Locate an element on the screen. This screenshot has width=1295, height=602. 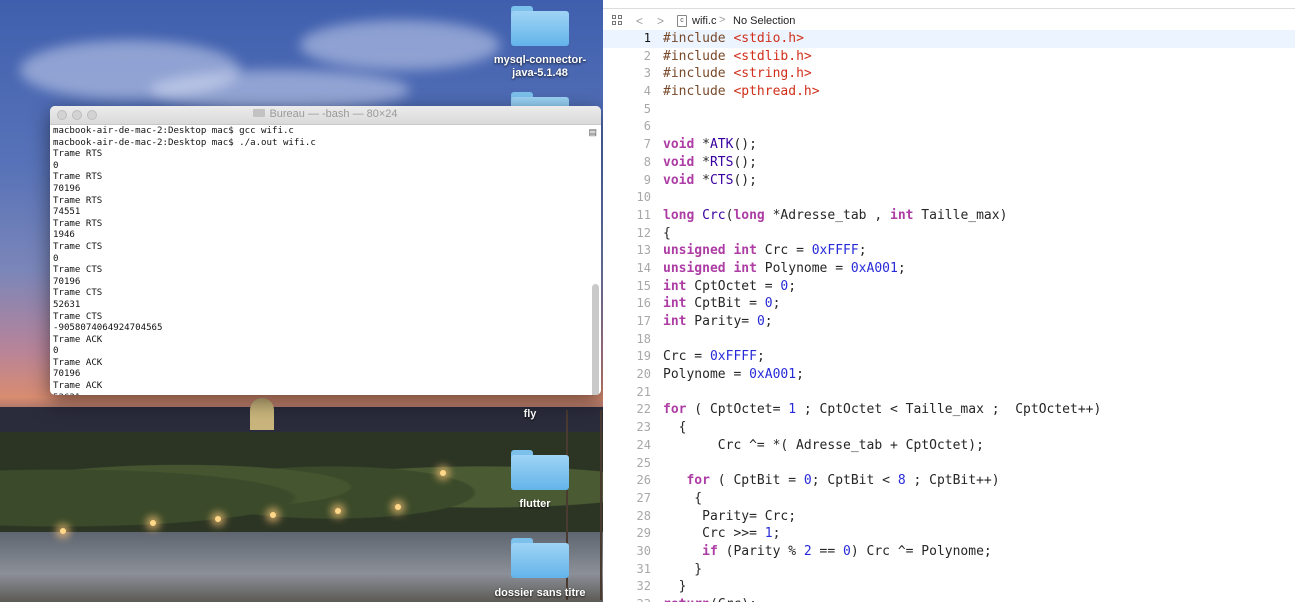
code-line: 31 } is located at coordinates (949, 570).